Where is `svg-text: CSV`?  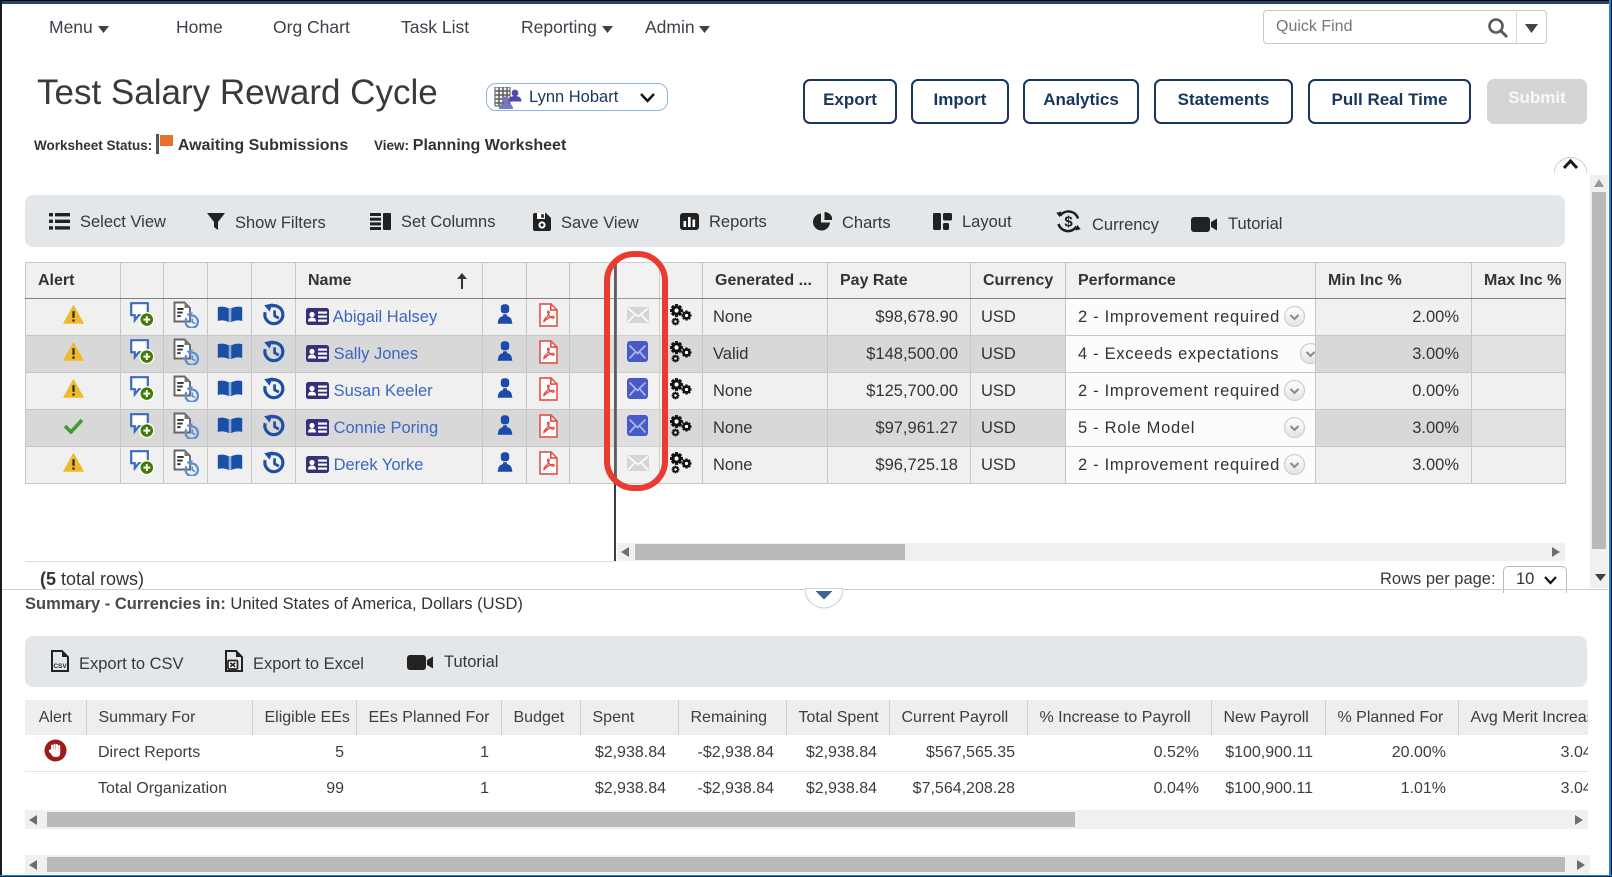
svg-text: CSV is located at coordinates (60, 666).